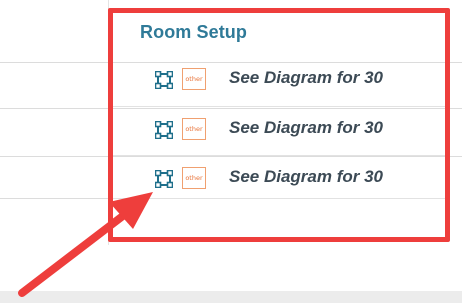 The width and height of the screenshot is (462, 303). Describe the element at coordinates (85, 244) in the screenshot. I see `callout-arrow` at that location.